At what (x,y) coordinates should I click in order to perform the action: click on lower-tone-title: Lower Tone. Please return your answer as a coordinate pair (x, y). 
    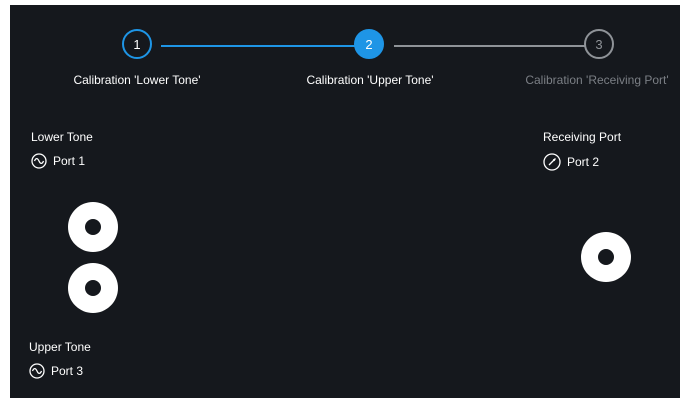
    Looking at the image, I should click on (62, 137).